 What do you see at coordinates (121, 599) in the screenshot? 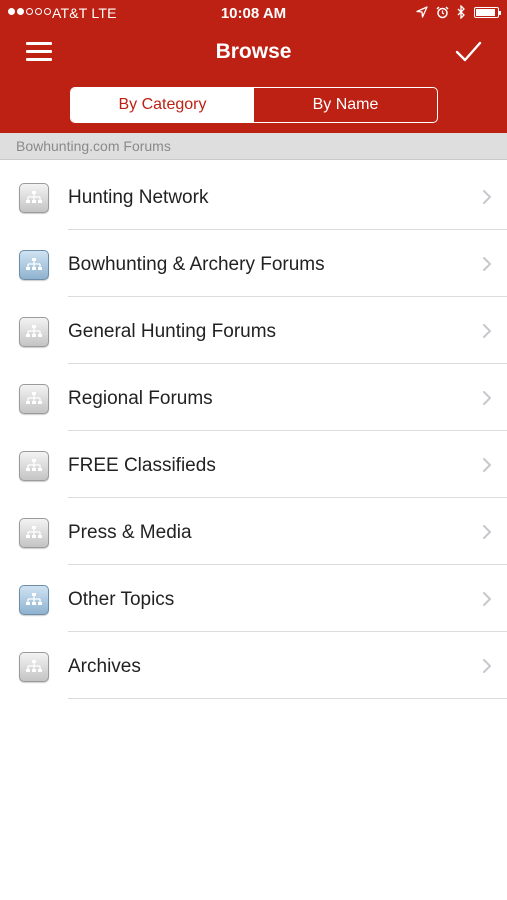
I see `forum-label: Other Topics` at bounding box center [121, 599].